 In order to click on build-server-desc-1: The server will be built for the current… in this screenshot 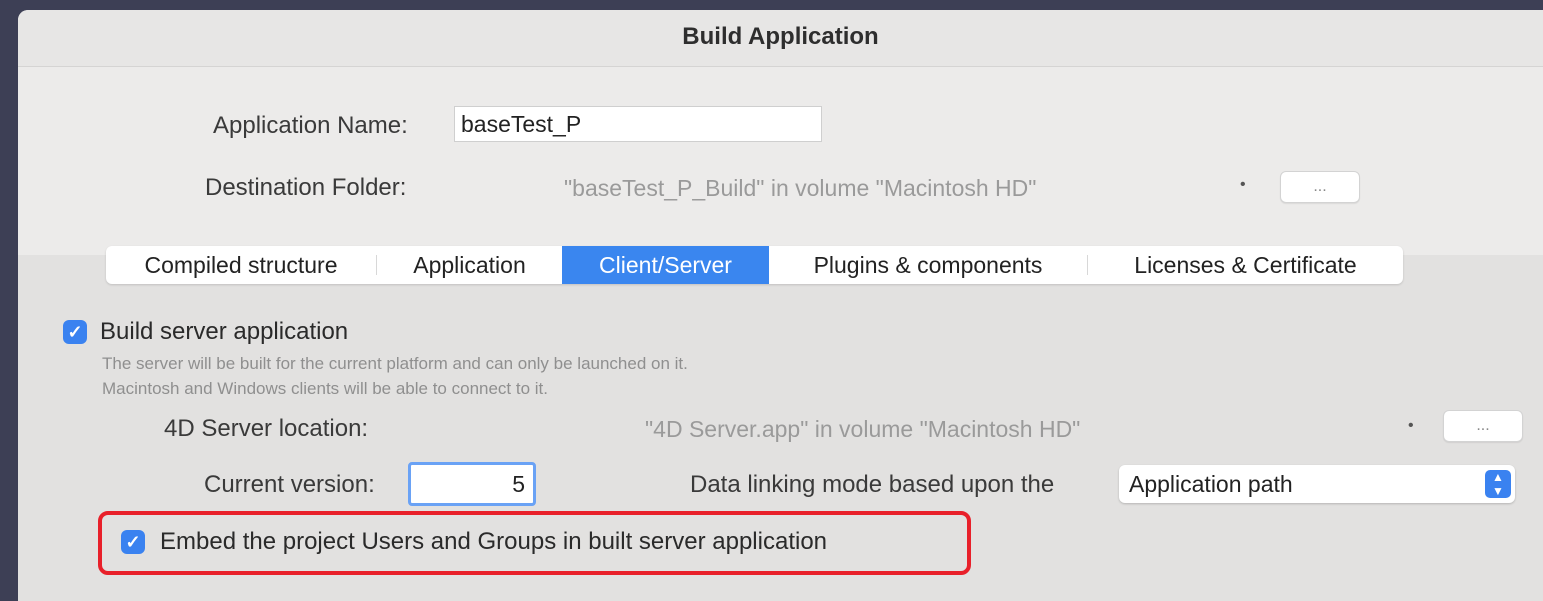, I will do `click(395, 363)`.